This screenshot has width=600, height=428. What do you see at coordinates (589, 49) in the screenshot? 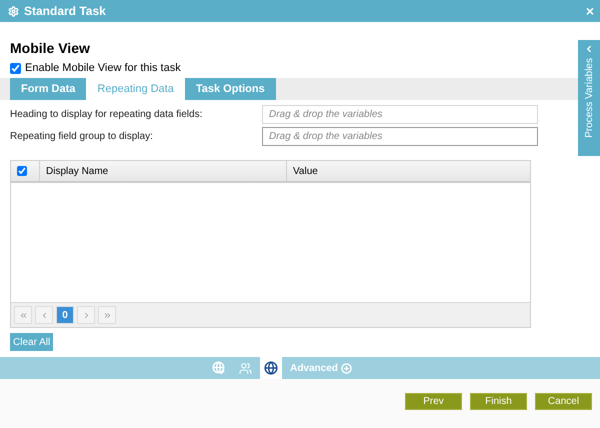
I see `chevron-icon` at bounding box center [589, 49].